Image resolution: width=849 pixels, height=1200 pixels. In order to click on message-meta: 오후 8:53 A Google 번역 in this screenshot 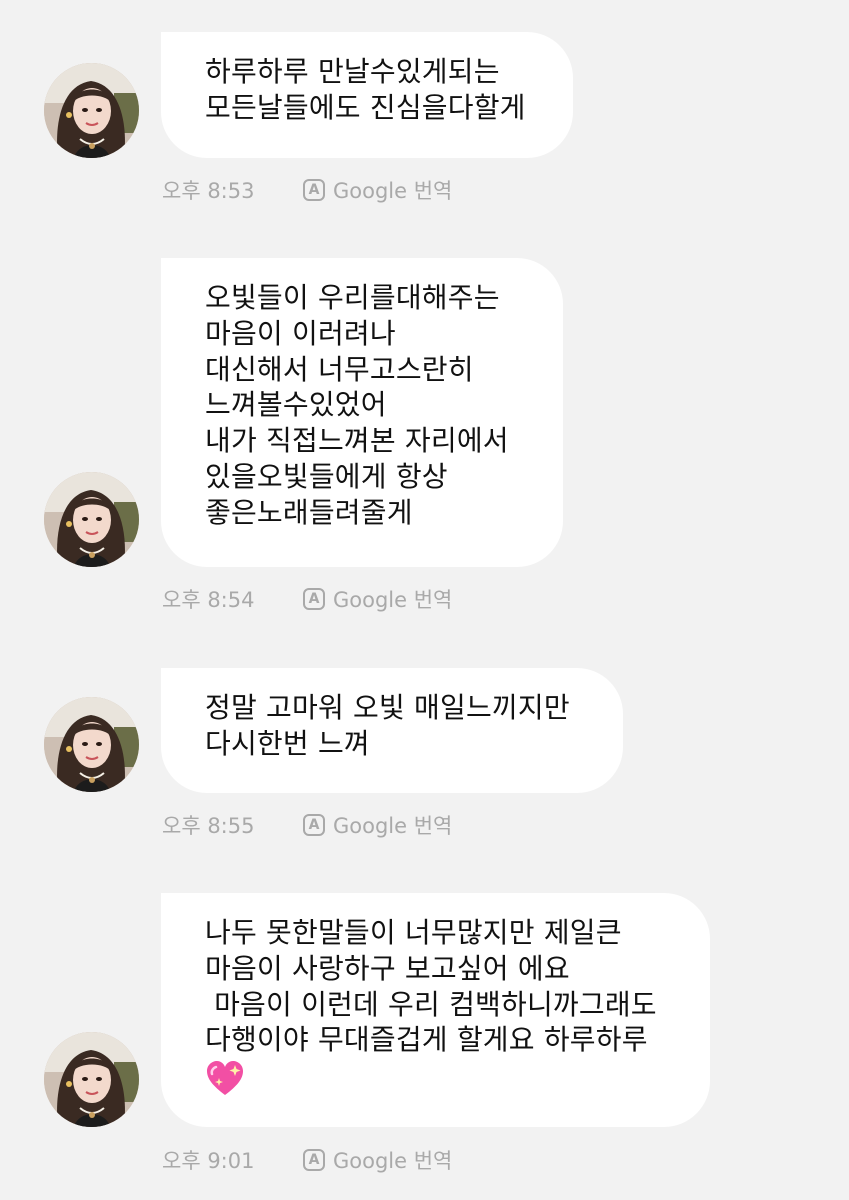, I will do `click(307, 190)`.